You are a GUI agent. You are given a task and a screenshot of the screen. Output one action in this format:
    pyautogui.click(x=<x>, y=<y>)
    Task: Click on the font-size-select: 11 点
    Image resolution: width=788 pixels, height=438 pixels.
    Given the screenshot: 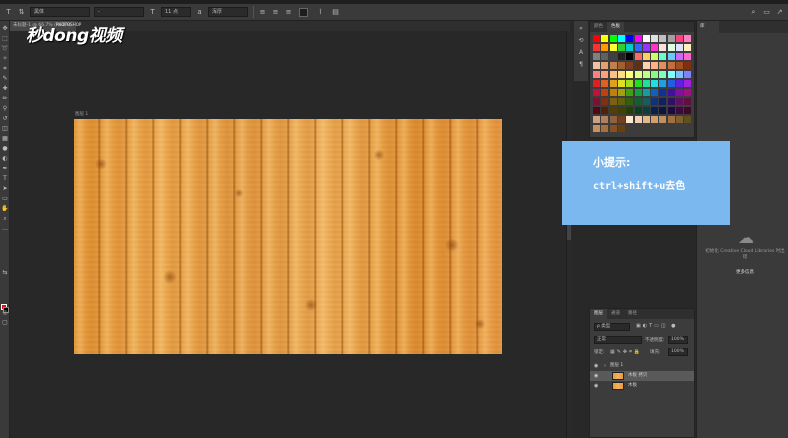 What is the action you would take?
    pyautogui.click(x=176, y=12)
    